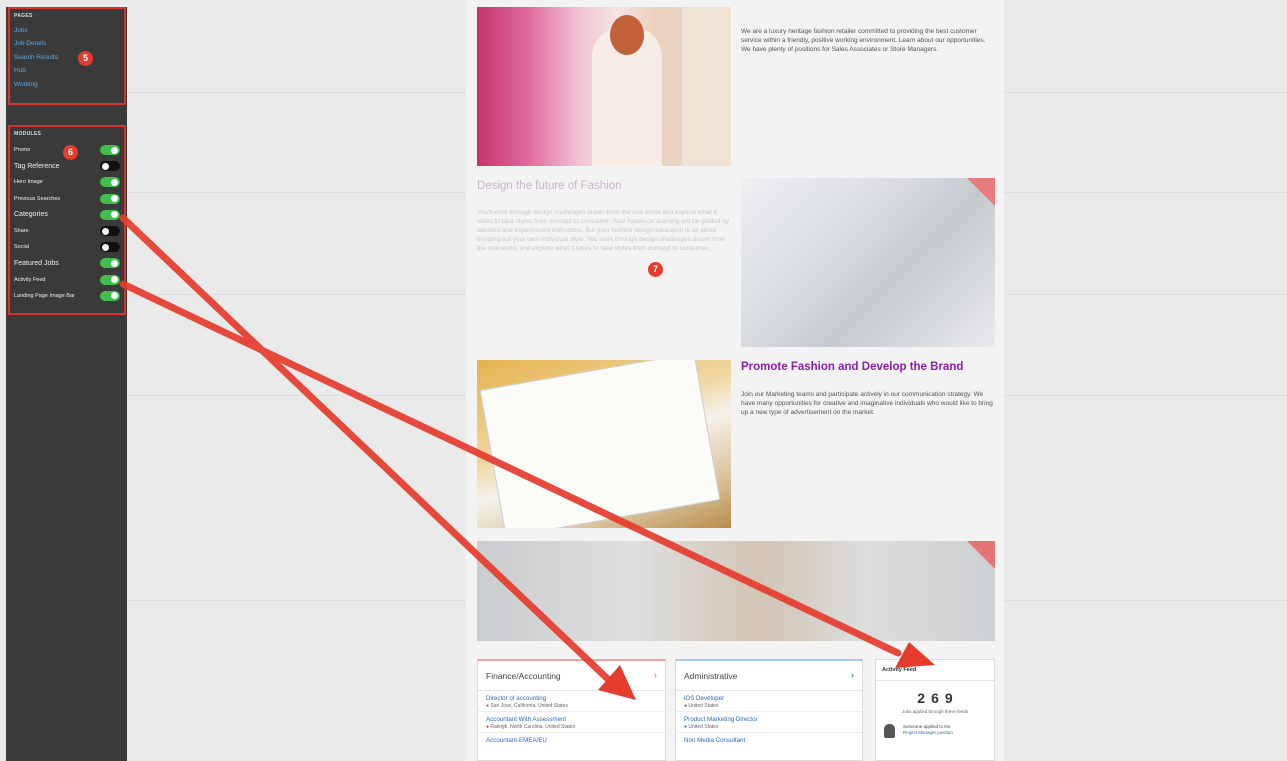 The width and height of the screenshot is (1287, 761). Describe the element at coordinates (70, 152) in the screenshot. I see `step-badge-6: 6` at that location.